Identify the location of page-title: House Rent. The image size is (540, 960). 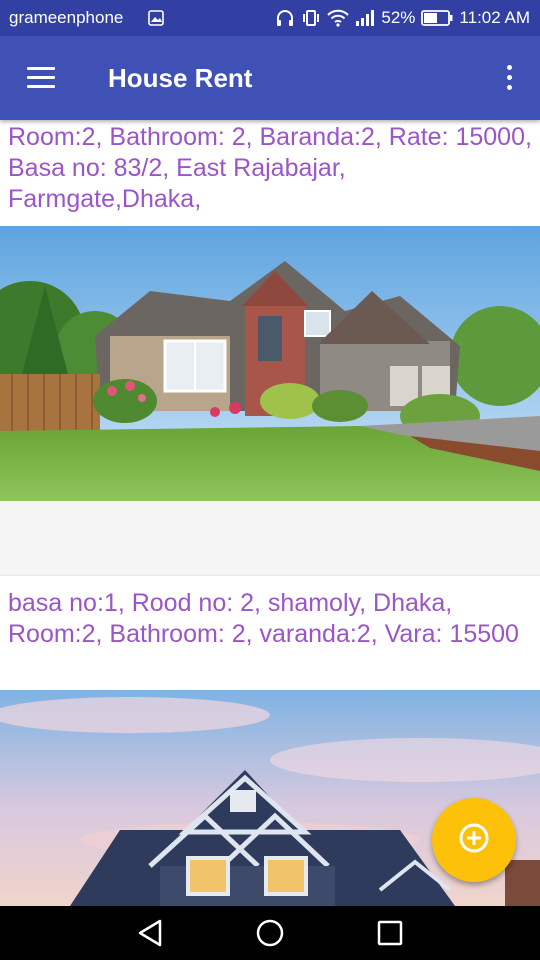
(180, 78).